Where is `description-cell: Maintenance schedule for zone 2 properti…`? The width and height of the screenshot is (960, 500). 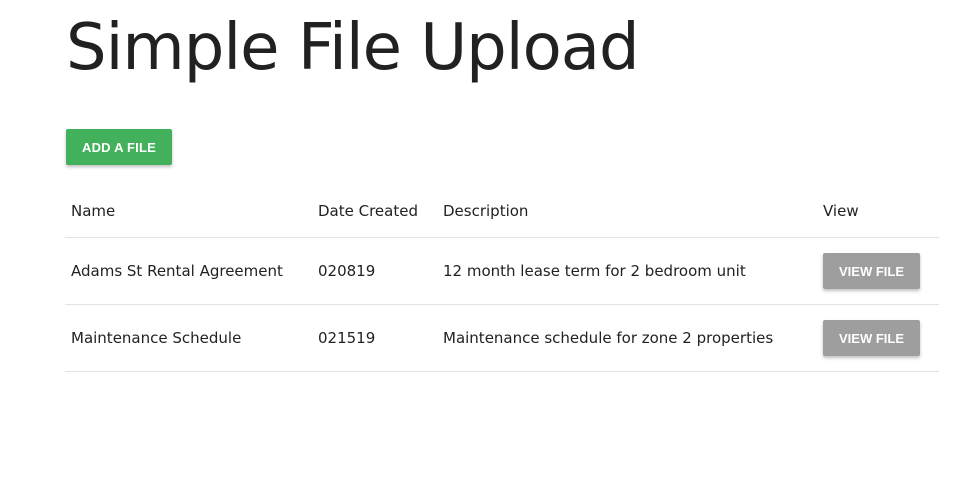
description-cell: Maintenance schedule for zone 2 properti… is located at coordinates (627, 338).